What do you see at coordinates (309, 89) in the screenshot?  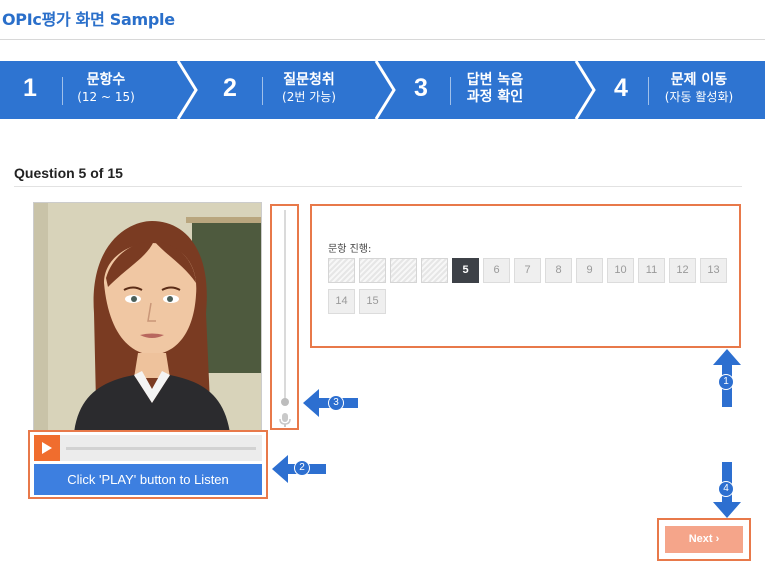 I see `step-label: 질문청취 (2번 가능)` at bounding box center [309, 89].